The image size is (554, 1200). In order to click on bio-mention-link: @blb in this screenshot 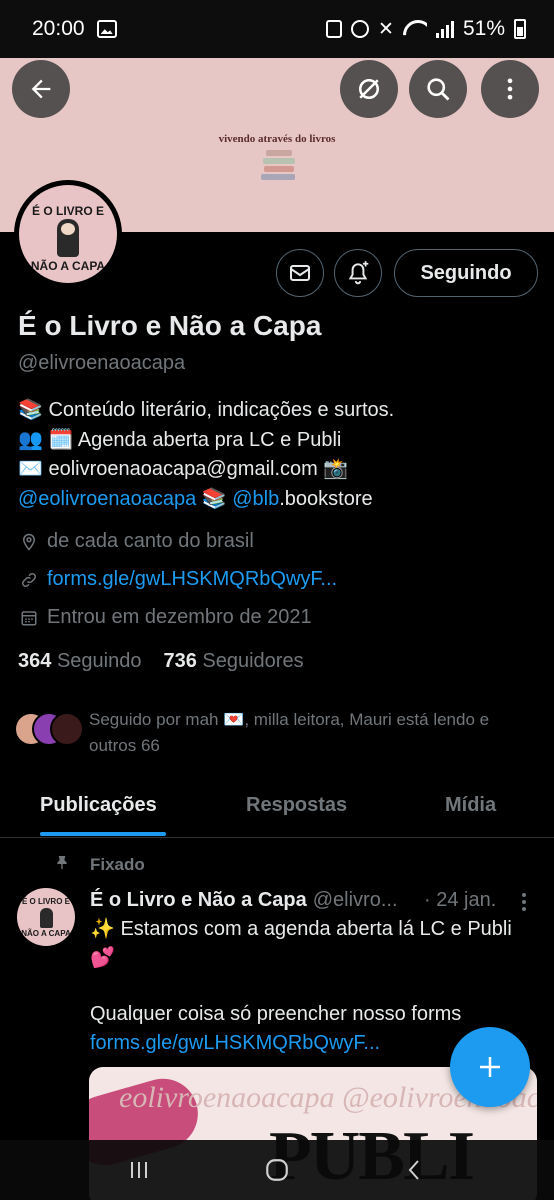, I will do `click(255, 499)`.